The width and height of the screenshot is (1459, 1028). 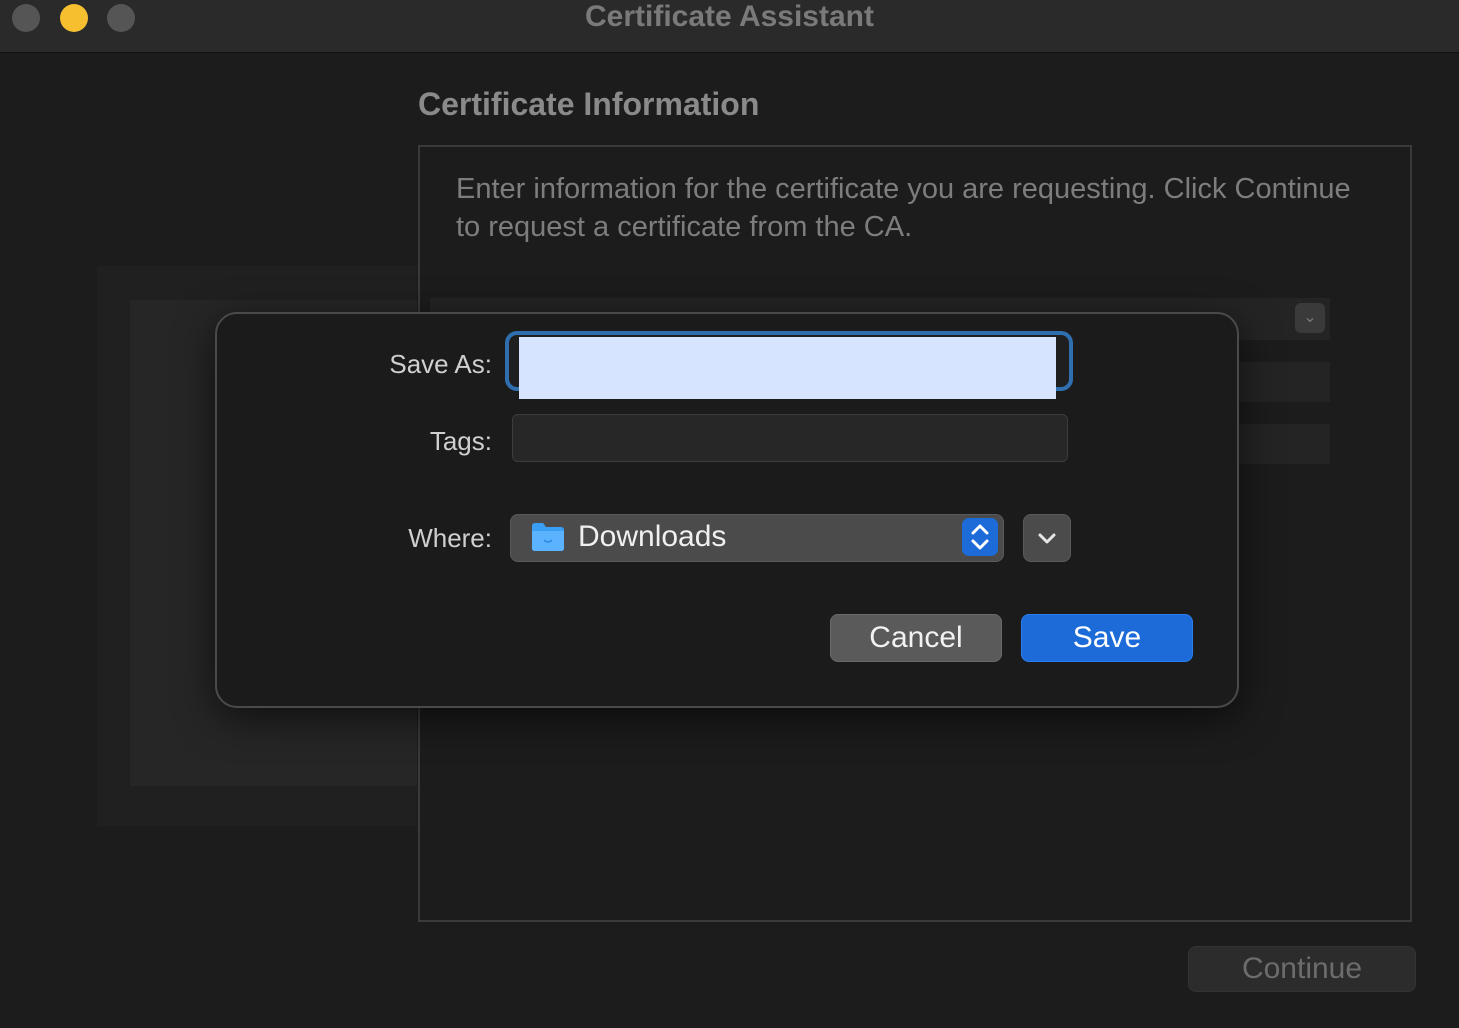 What do you see at coordinates (440, 364) in the screenshot?
I see `save-as-label: Save As:` at bounding box center [440, 364].